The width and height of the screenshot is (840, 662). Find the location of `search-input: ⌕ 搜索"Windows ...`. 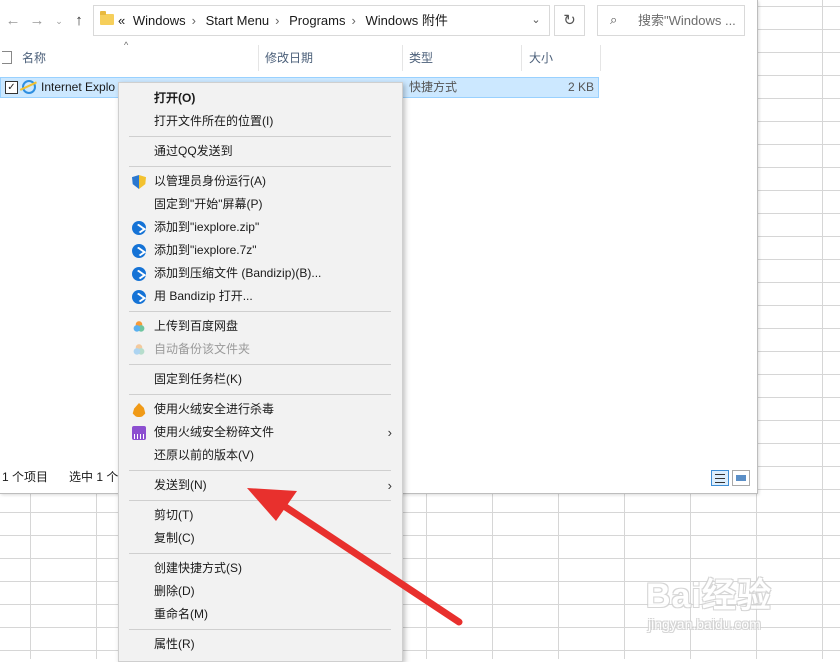

search-input: ⌕ 搜索"Windows ... is located at coordinates (671, 20).